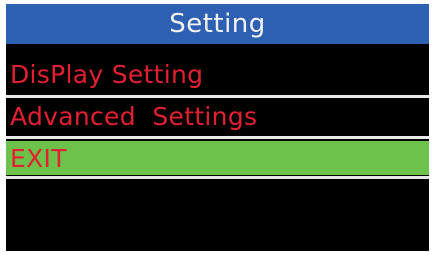 The width and height of the screenshot is (433, 255). I want to click on menu-item-advanced-settings: Advanced Settings, so click(217, 116).